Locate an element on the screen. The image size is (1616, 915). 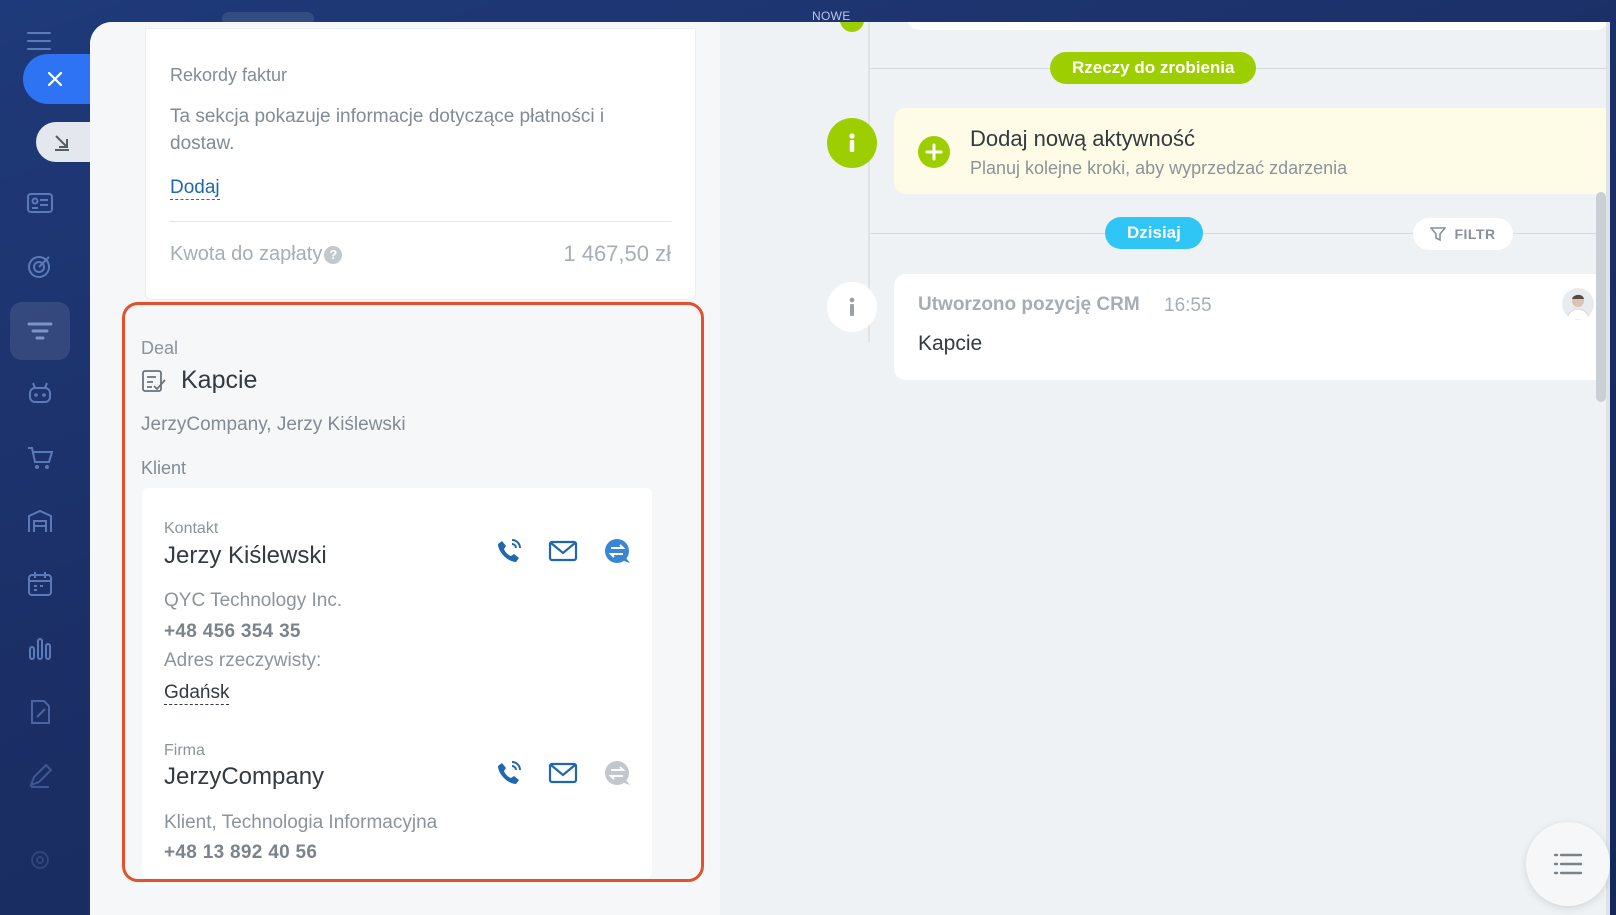
event-title: Utworzono pozycję CRM is located at coordinates (1029, 304).